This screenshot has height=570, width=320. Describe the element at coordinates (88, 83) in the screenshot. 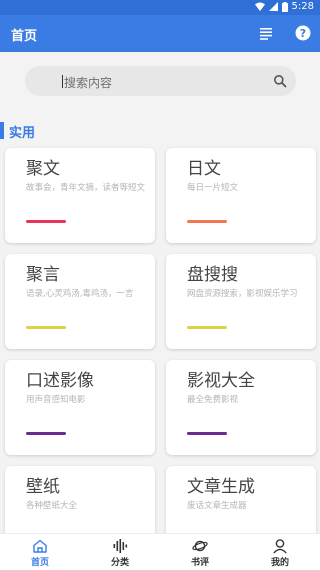

I see `search-placeholder: 搜索内容` at that location.